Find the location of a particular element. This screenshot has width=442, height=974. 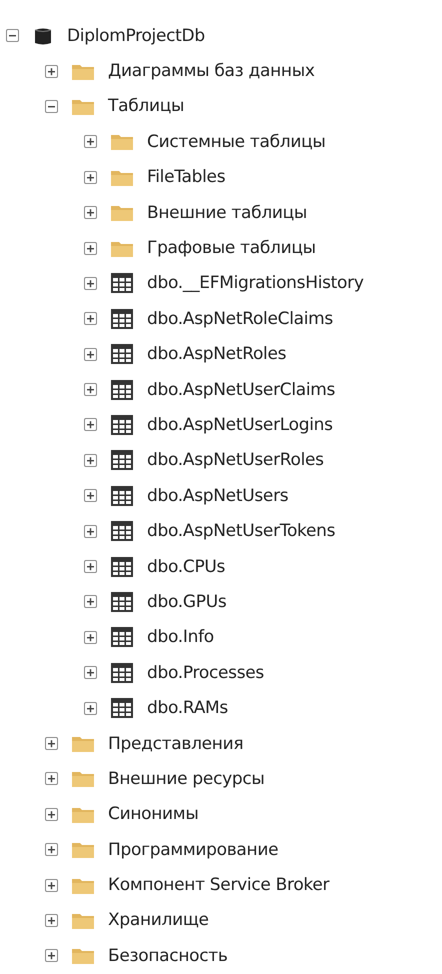

tree-item: Внешние таблицы is located at coordinates (227, 212).